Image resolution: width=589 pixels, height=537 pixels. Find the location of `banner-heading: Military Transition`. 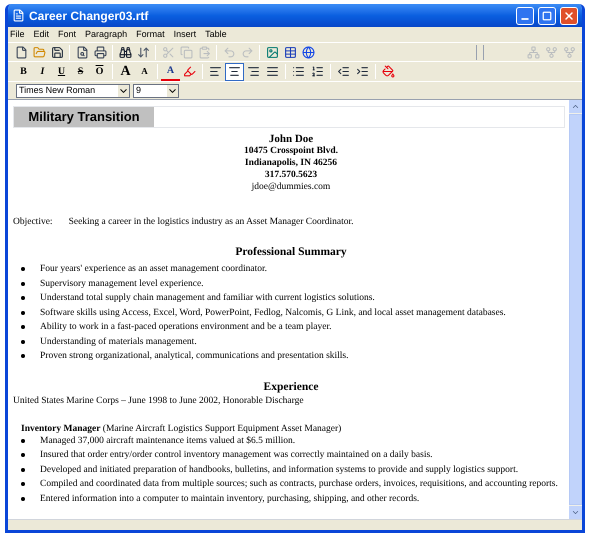

banner-heading: Military Transition is located at coordinates (84, 117).